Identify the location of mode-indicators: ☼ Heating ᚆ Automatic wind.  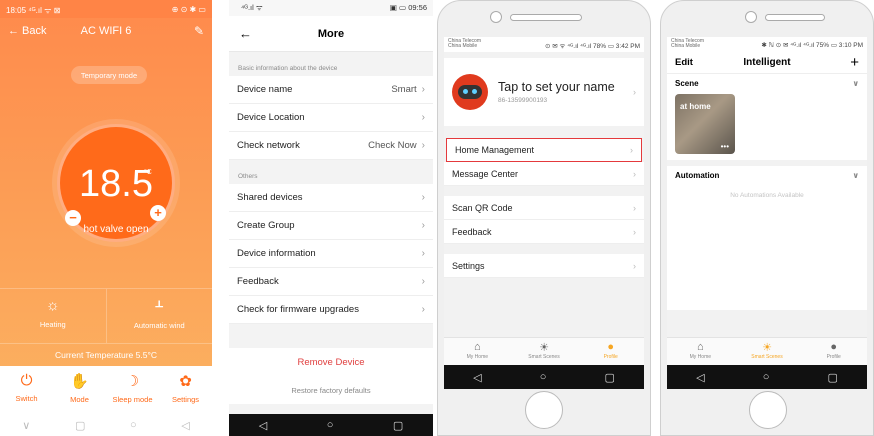
(106, 316).